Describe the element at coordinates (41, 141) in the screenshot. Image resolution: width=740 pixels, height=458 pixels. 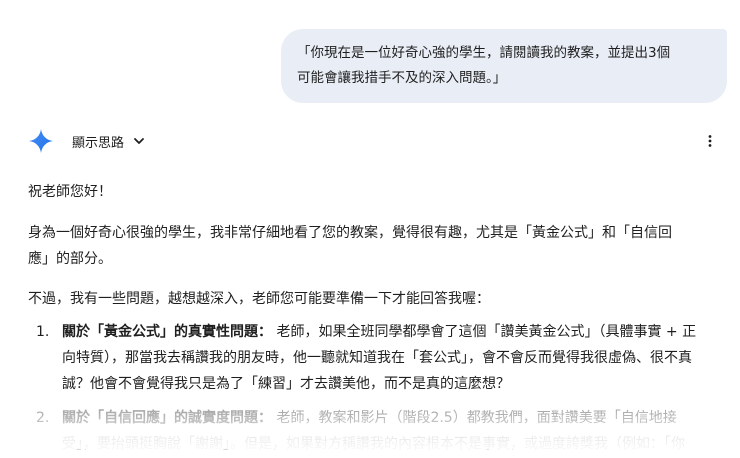
I see `gemini-sparkle-icon` at that location.